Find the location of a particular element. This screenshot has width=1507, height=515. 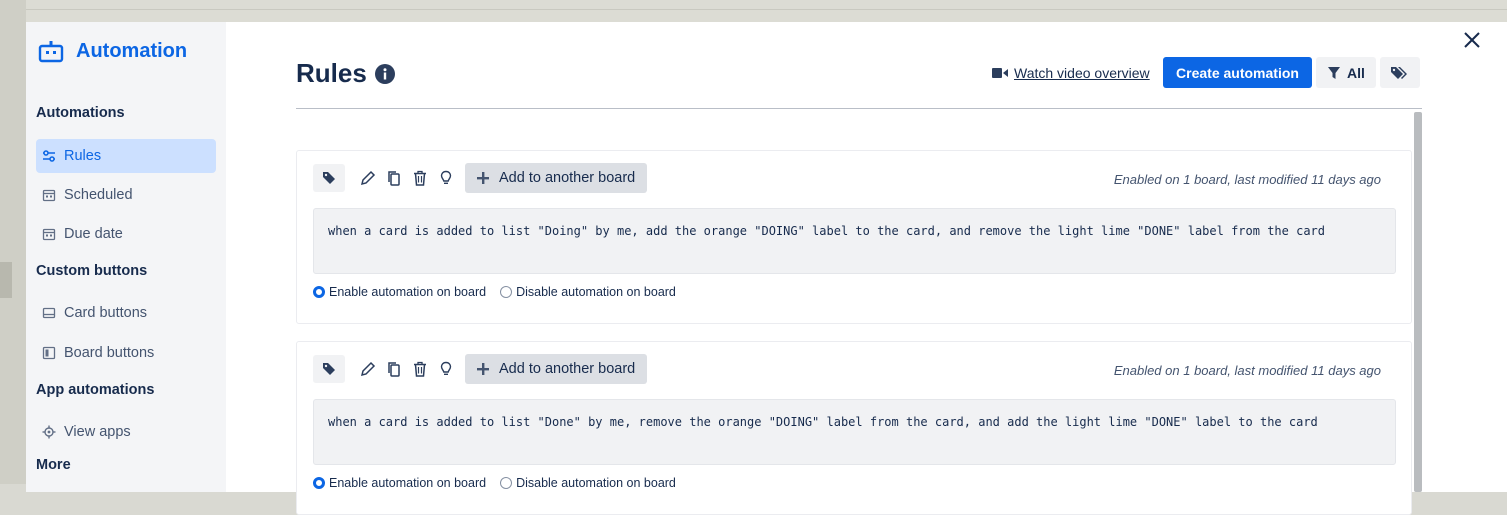

scrollbar is located at coordinates (1418, 302).